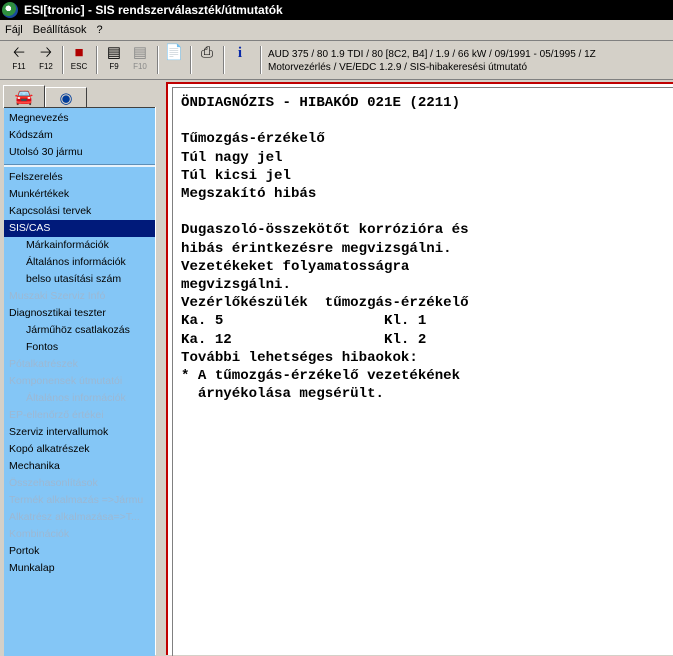 Image resolution: width=673 pixels, height=656 pixels. I want to click on arrow-left-icon: 🡠, so click(19, 52).